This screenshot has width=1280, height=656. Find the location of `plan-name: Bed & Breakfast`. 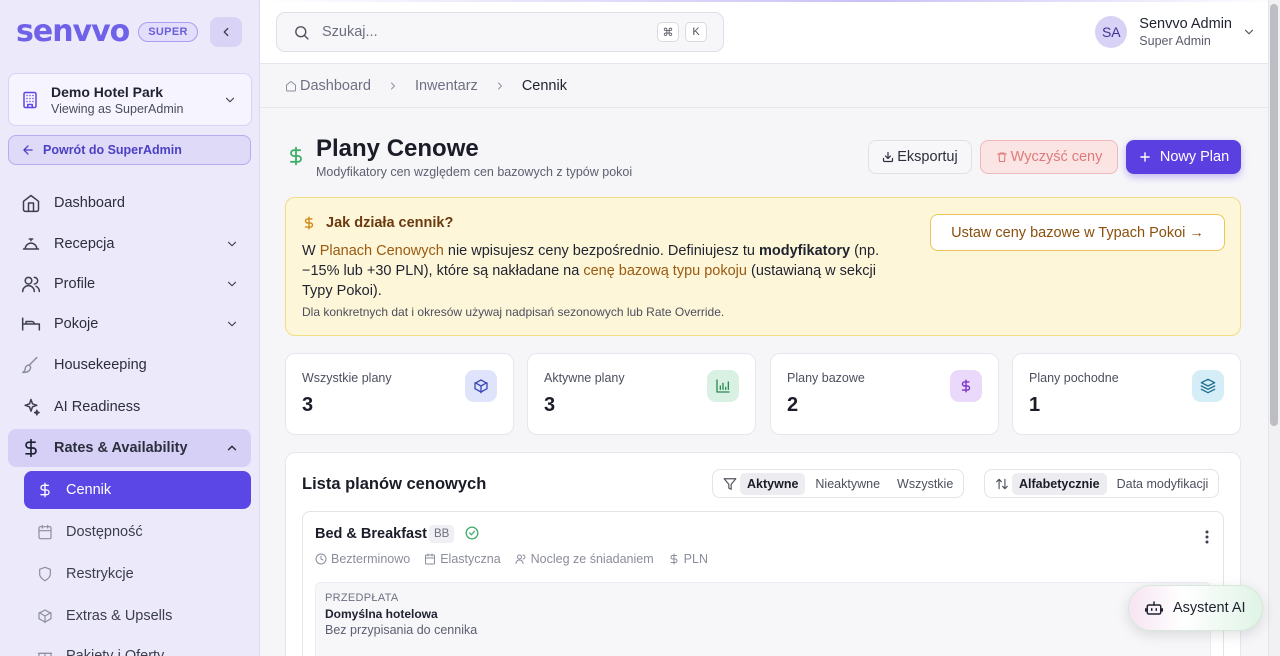

plan-name: Bed & Breakfast is located at coordinates (371, 534).